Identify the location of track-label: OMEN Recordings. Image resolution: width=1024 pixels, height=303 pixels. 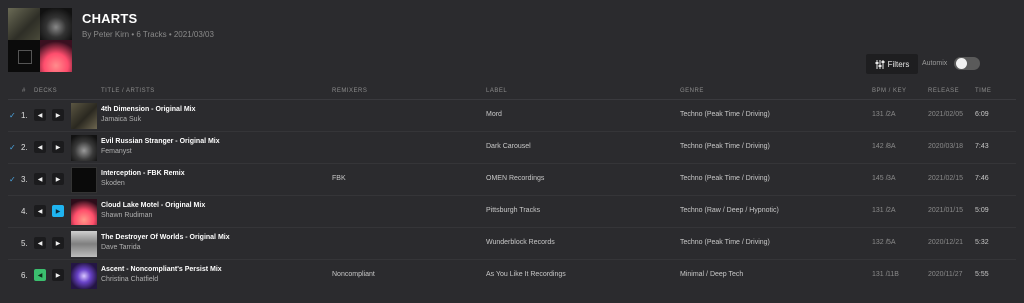
(515, 178).